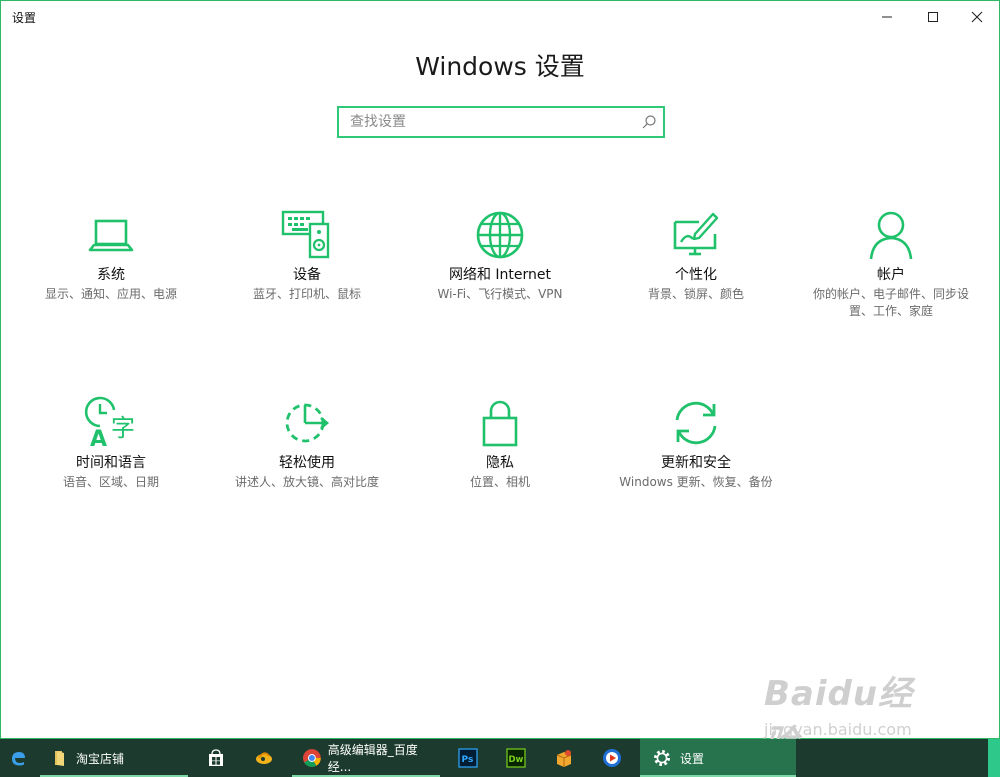 The image size is (1000, 777). Describe the element at coordinates (500, 423) in the screenshot. I see `lock-icon` at that location.